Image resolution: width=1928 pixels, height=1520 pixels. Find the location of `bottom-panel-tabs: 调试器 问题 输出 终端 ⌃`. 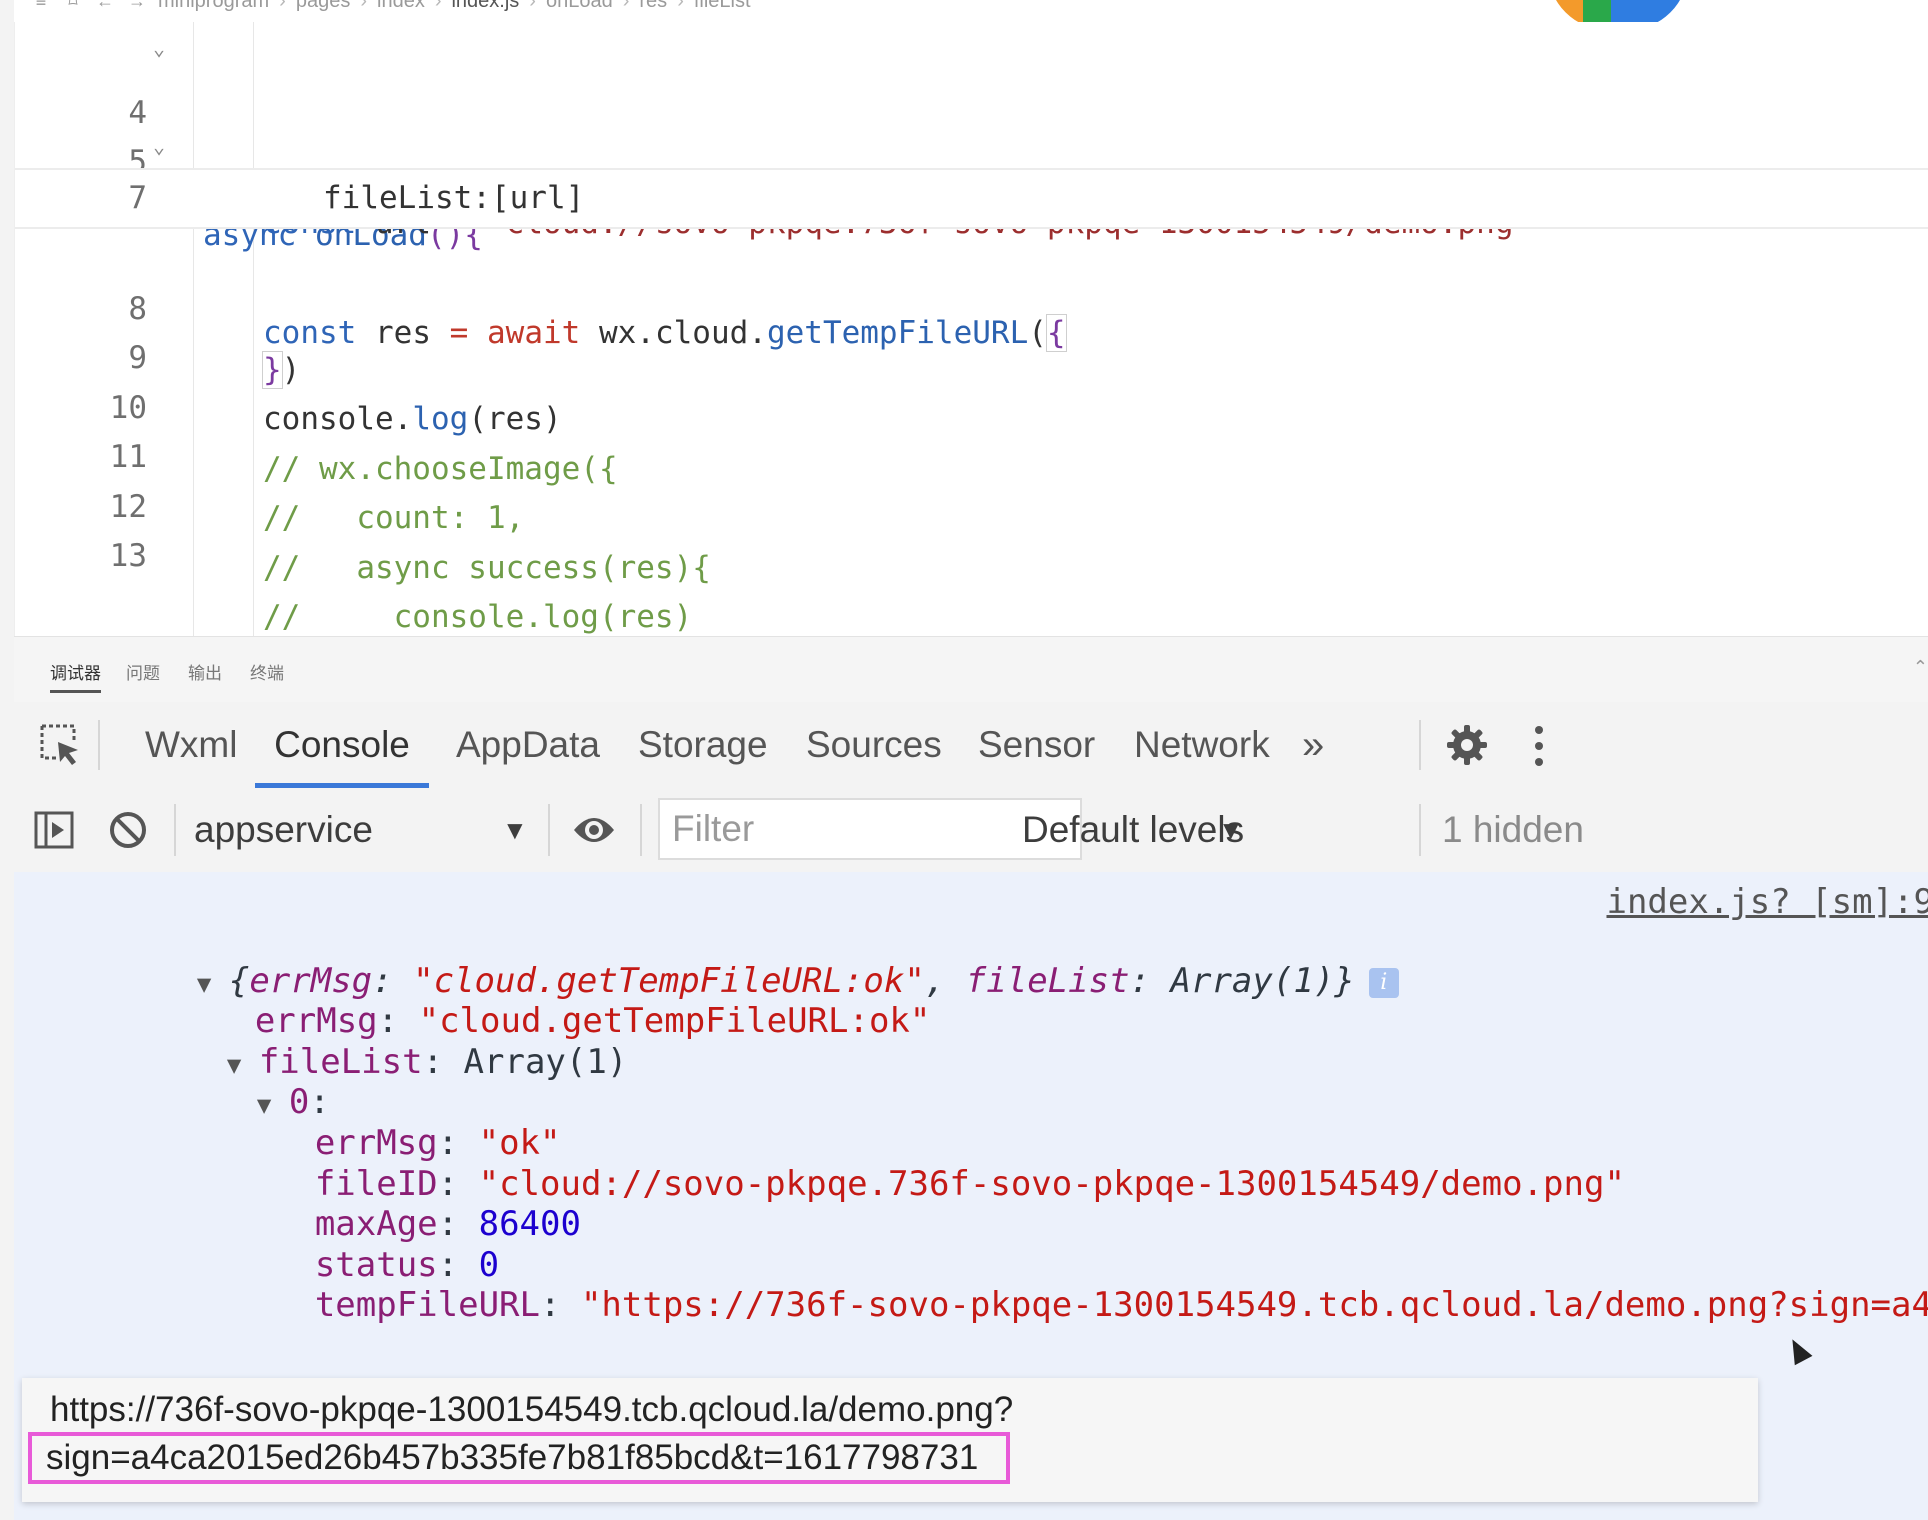

bottom-panel-tabs: 调试器 问题 输出 终端 ⌃ is located at coordinates (971, 669).